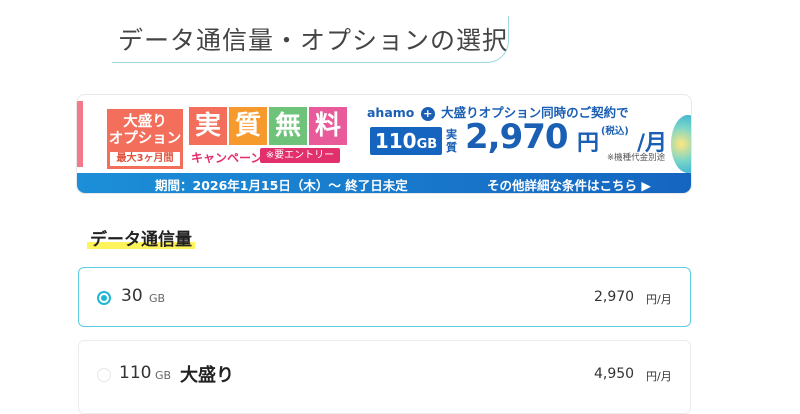 The width and height of the screenshot is (800, 414). Describe the element at coordinates (248, 126) in the screenshot. I see `kanji-tile-2: 質` at that location.